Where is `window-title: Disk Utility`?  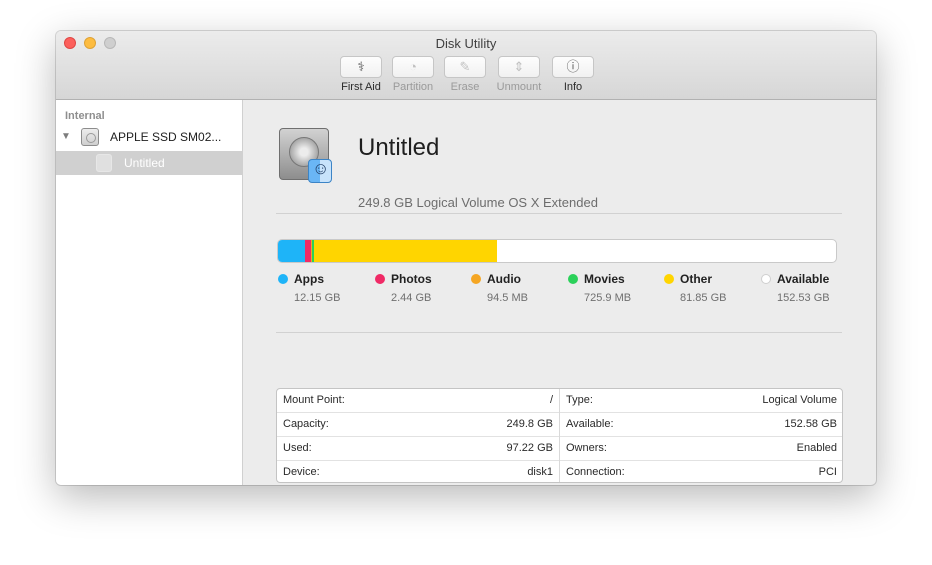
window-title: Disk Utility is located at coordinates (466, 43).